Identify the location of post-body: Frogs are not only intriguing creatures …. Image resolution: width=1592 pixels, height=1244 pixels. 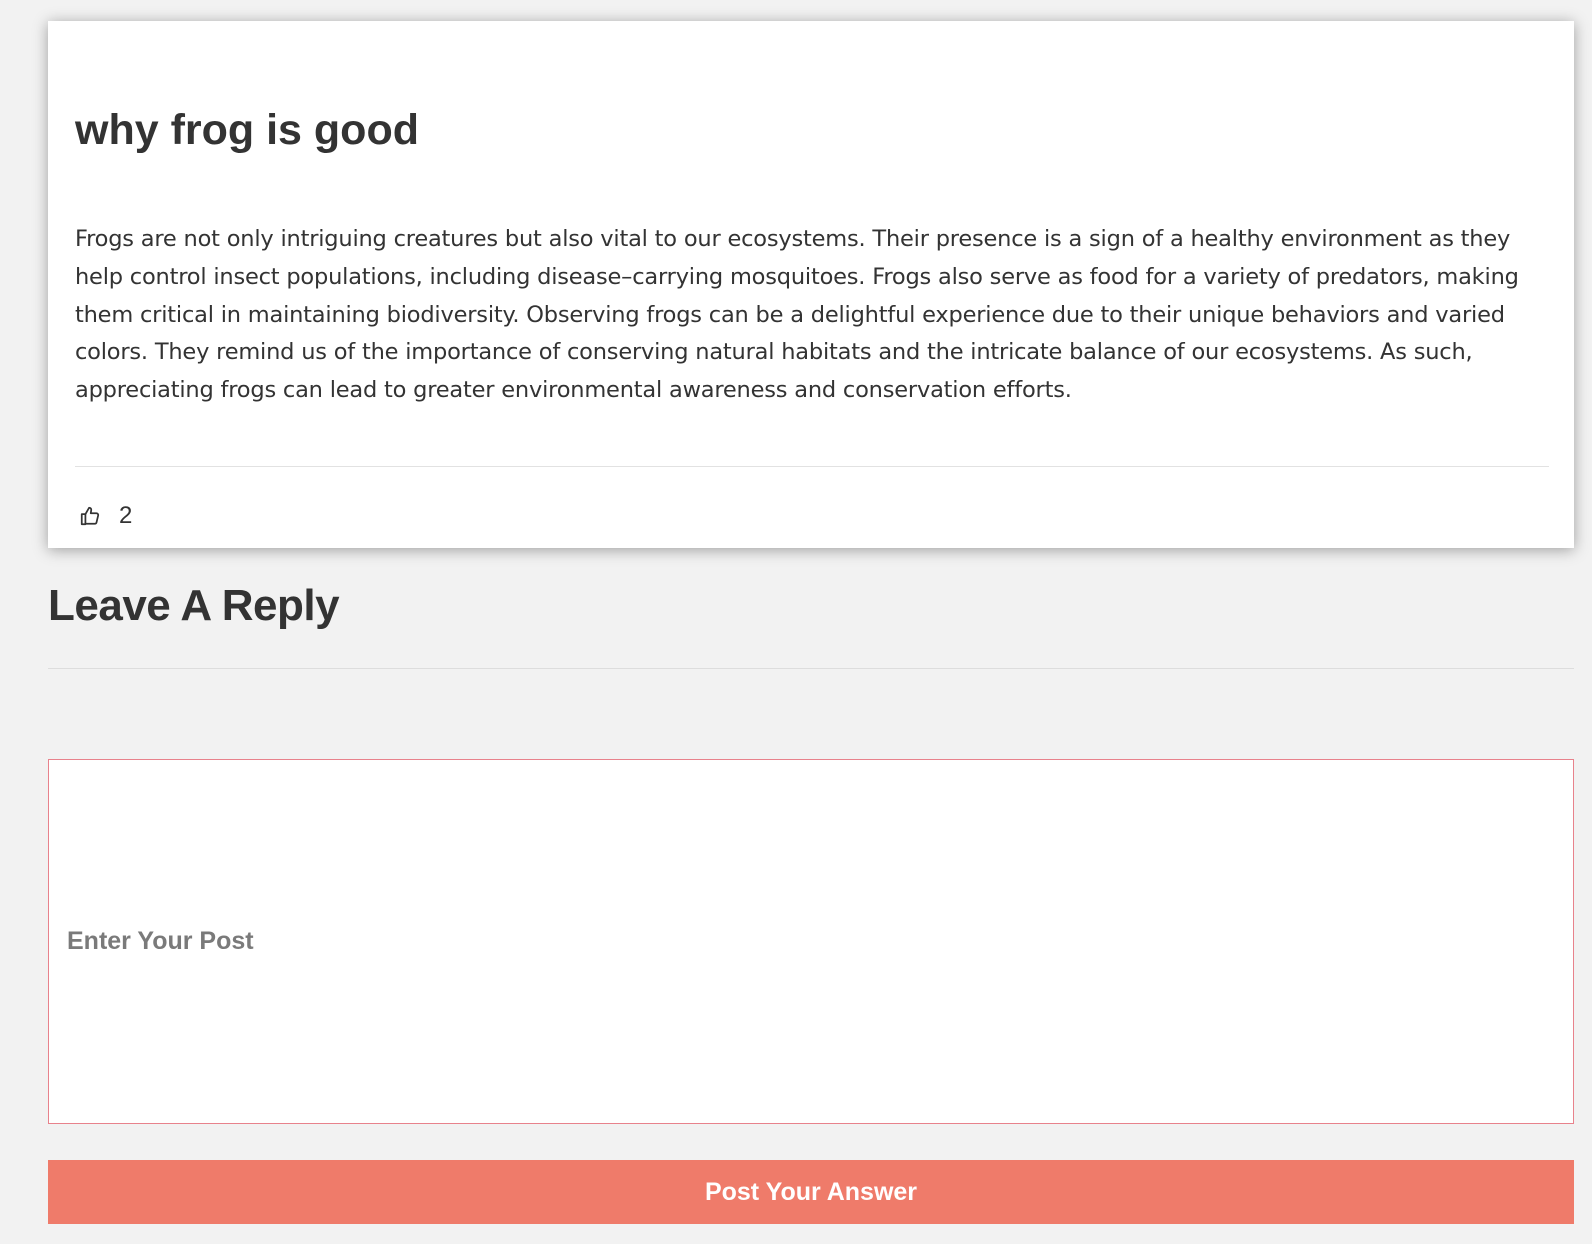
(797, 315).